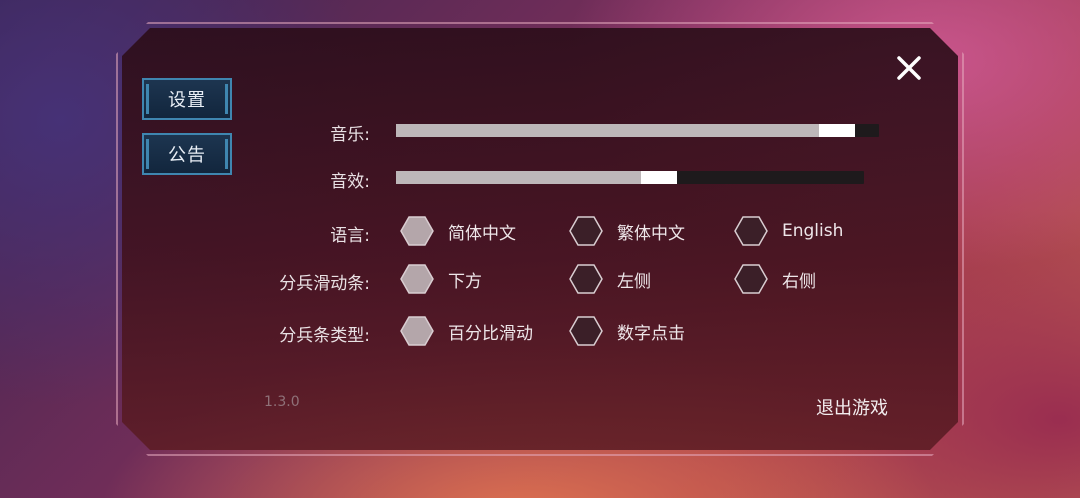 The width and height of the screenshot is (1080, 498). I want to click on language-option: English, so click(788, 231).